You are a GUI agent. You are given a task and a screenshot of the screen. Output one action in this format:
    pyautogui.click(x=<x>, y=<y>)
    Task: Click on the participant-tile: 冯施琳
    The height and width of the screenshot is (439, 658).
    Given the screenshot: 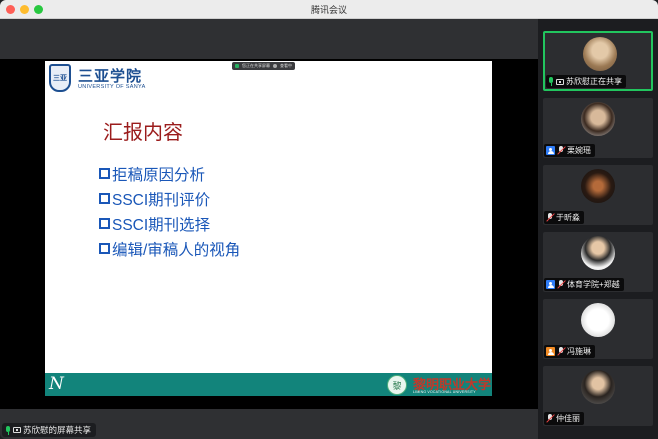 What is the action you would take?
    pyautogui.click(x=598, y=329)
    